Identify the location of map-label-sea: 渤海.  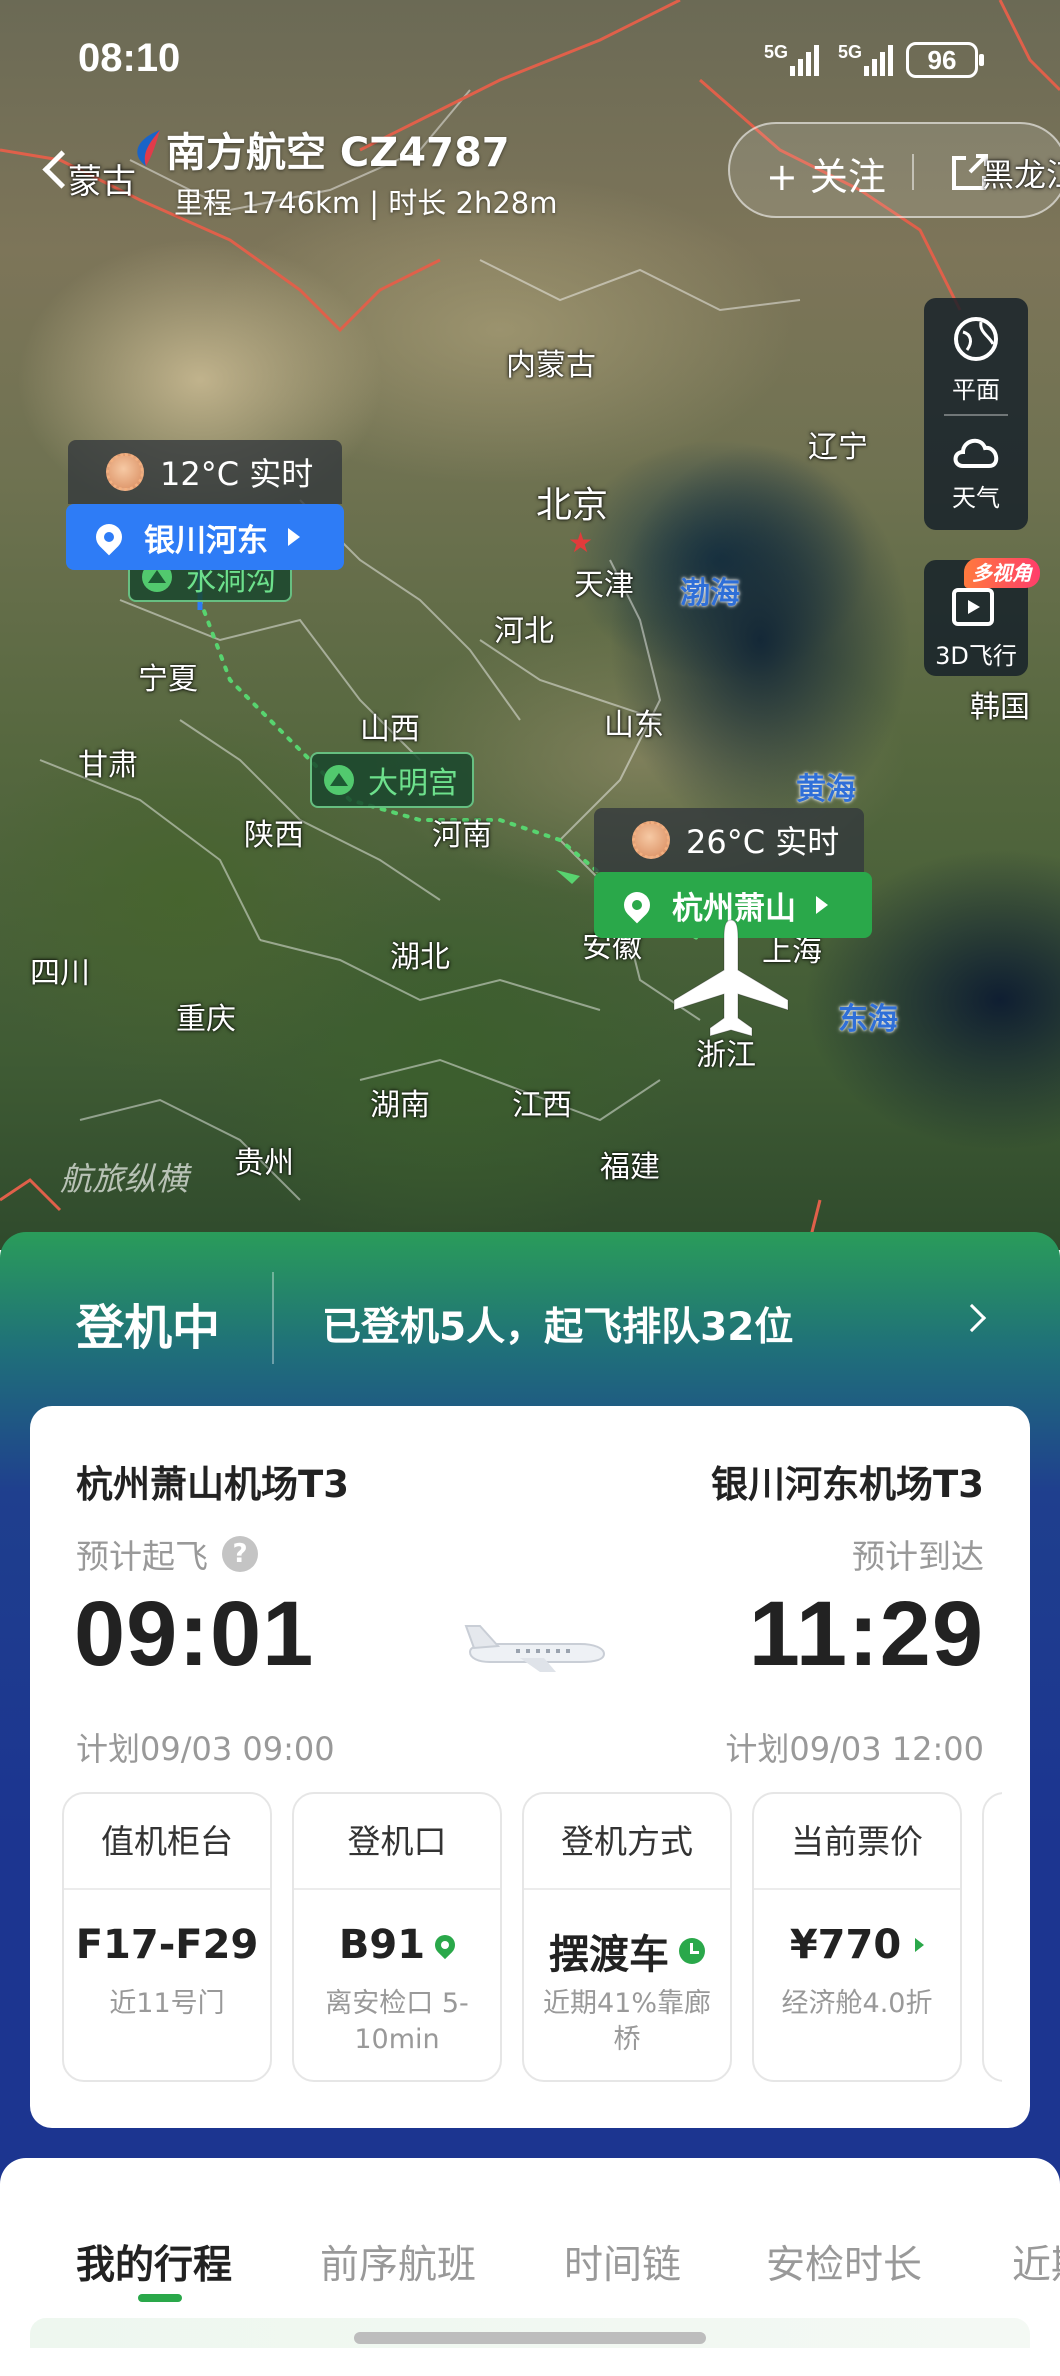
(710, 593).